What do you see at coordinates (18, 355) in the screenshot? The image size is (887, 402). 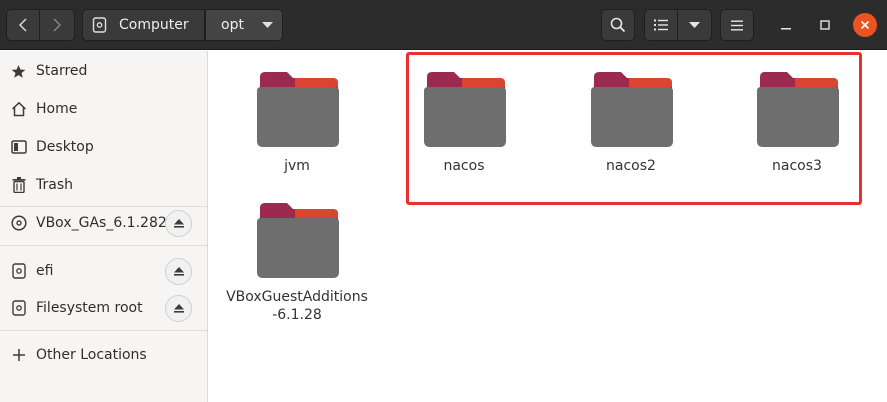 I see `plus-icon` at bounding box center [18, 355].